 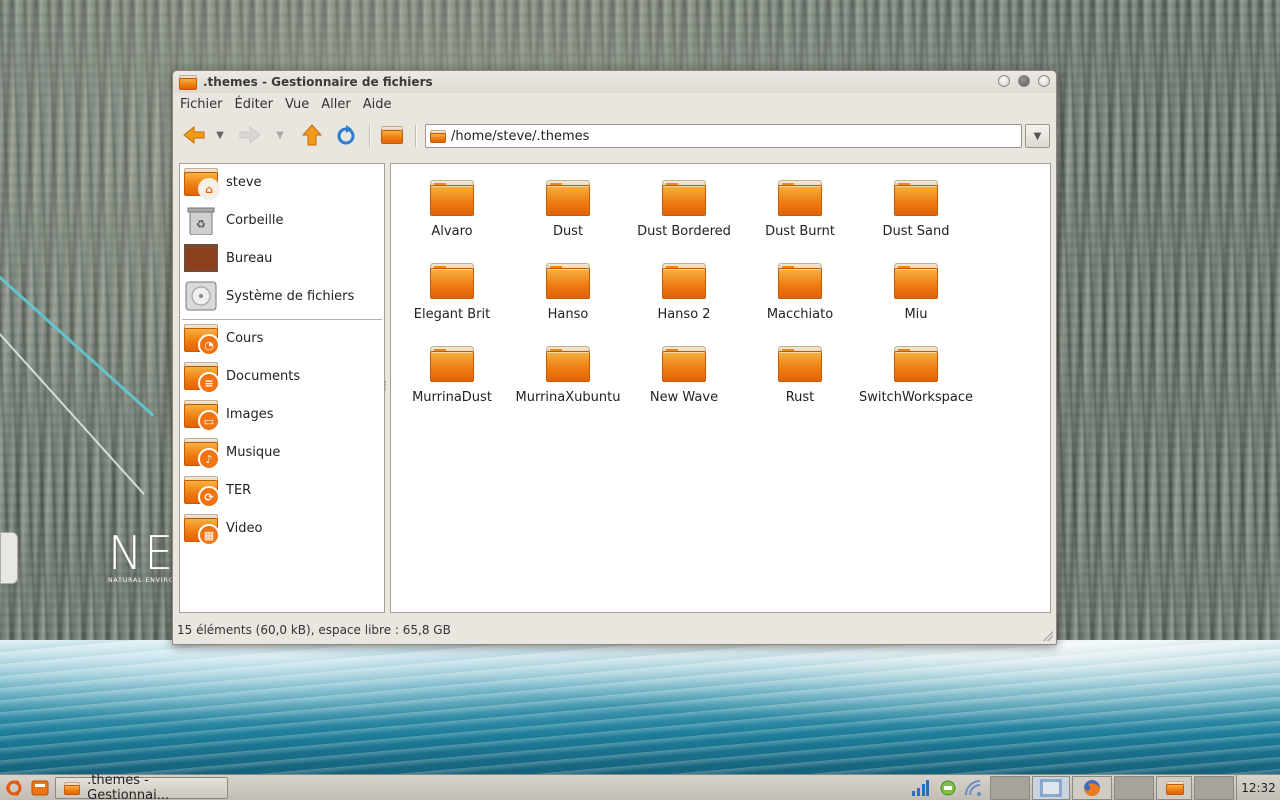 I want to click on desktop-panel-handle, so click(x=9, y=558).